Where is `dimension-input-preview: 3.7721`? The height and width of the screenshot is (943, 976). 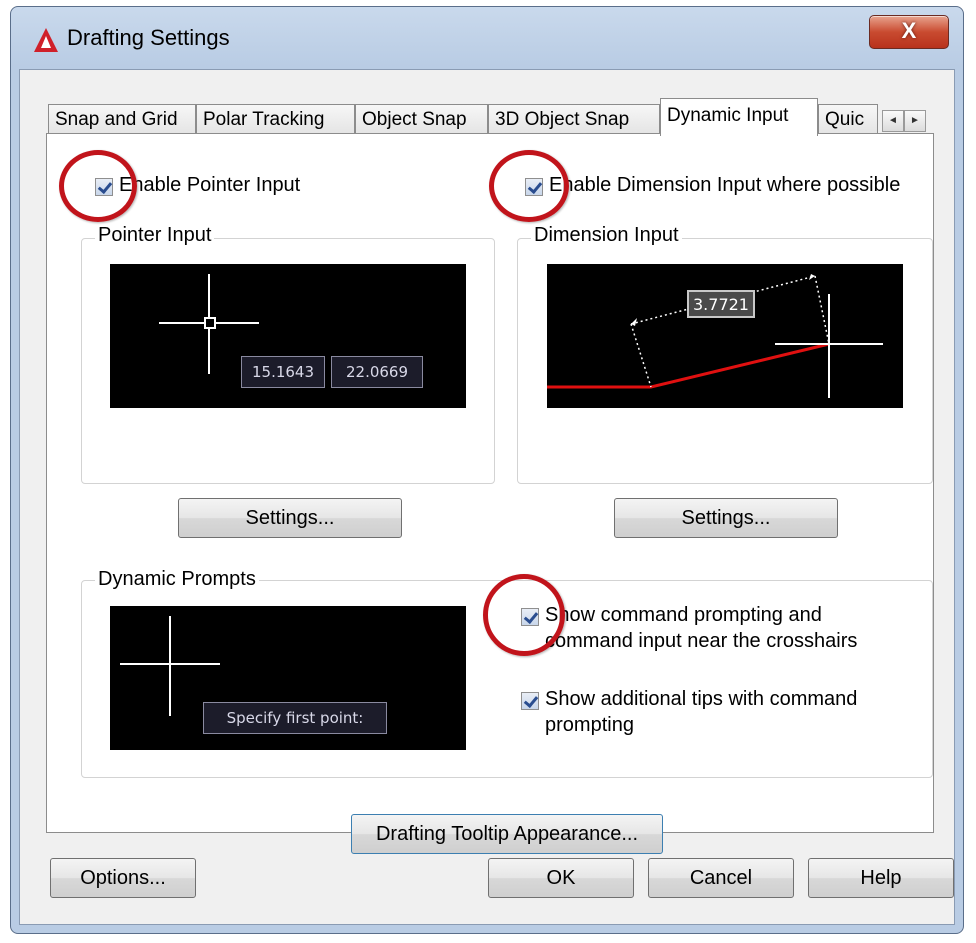
dimension-input-preview: 3.7721 is located at coordinates (725, 336).